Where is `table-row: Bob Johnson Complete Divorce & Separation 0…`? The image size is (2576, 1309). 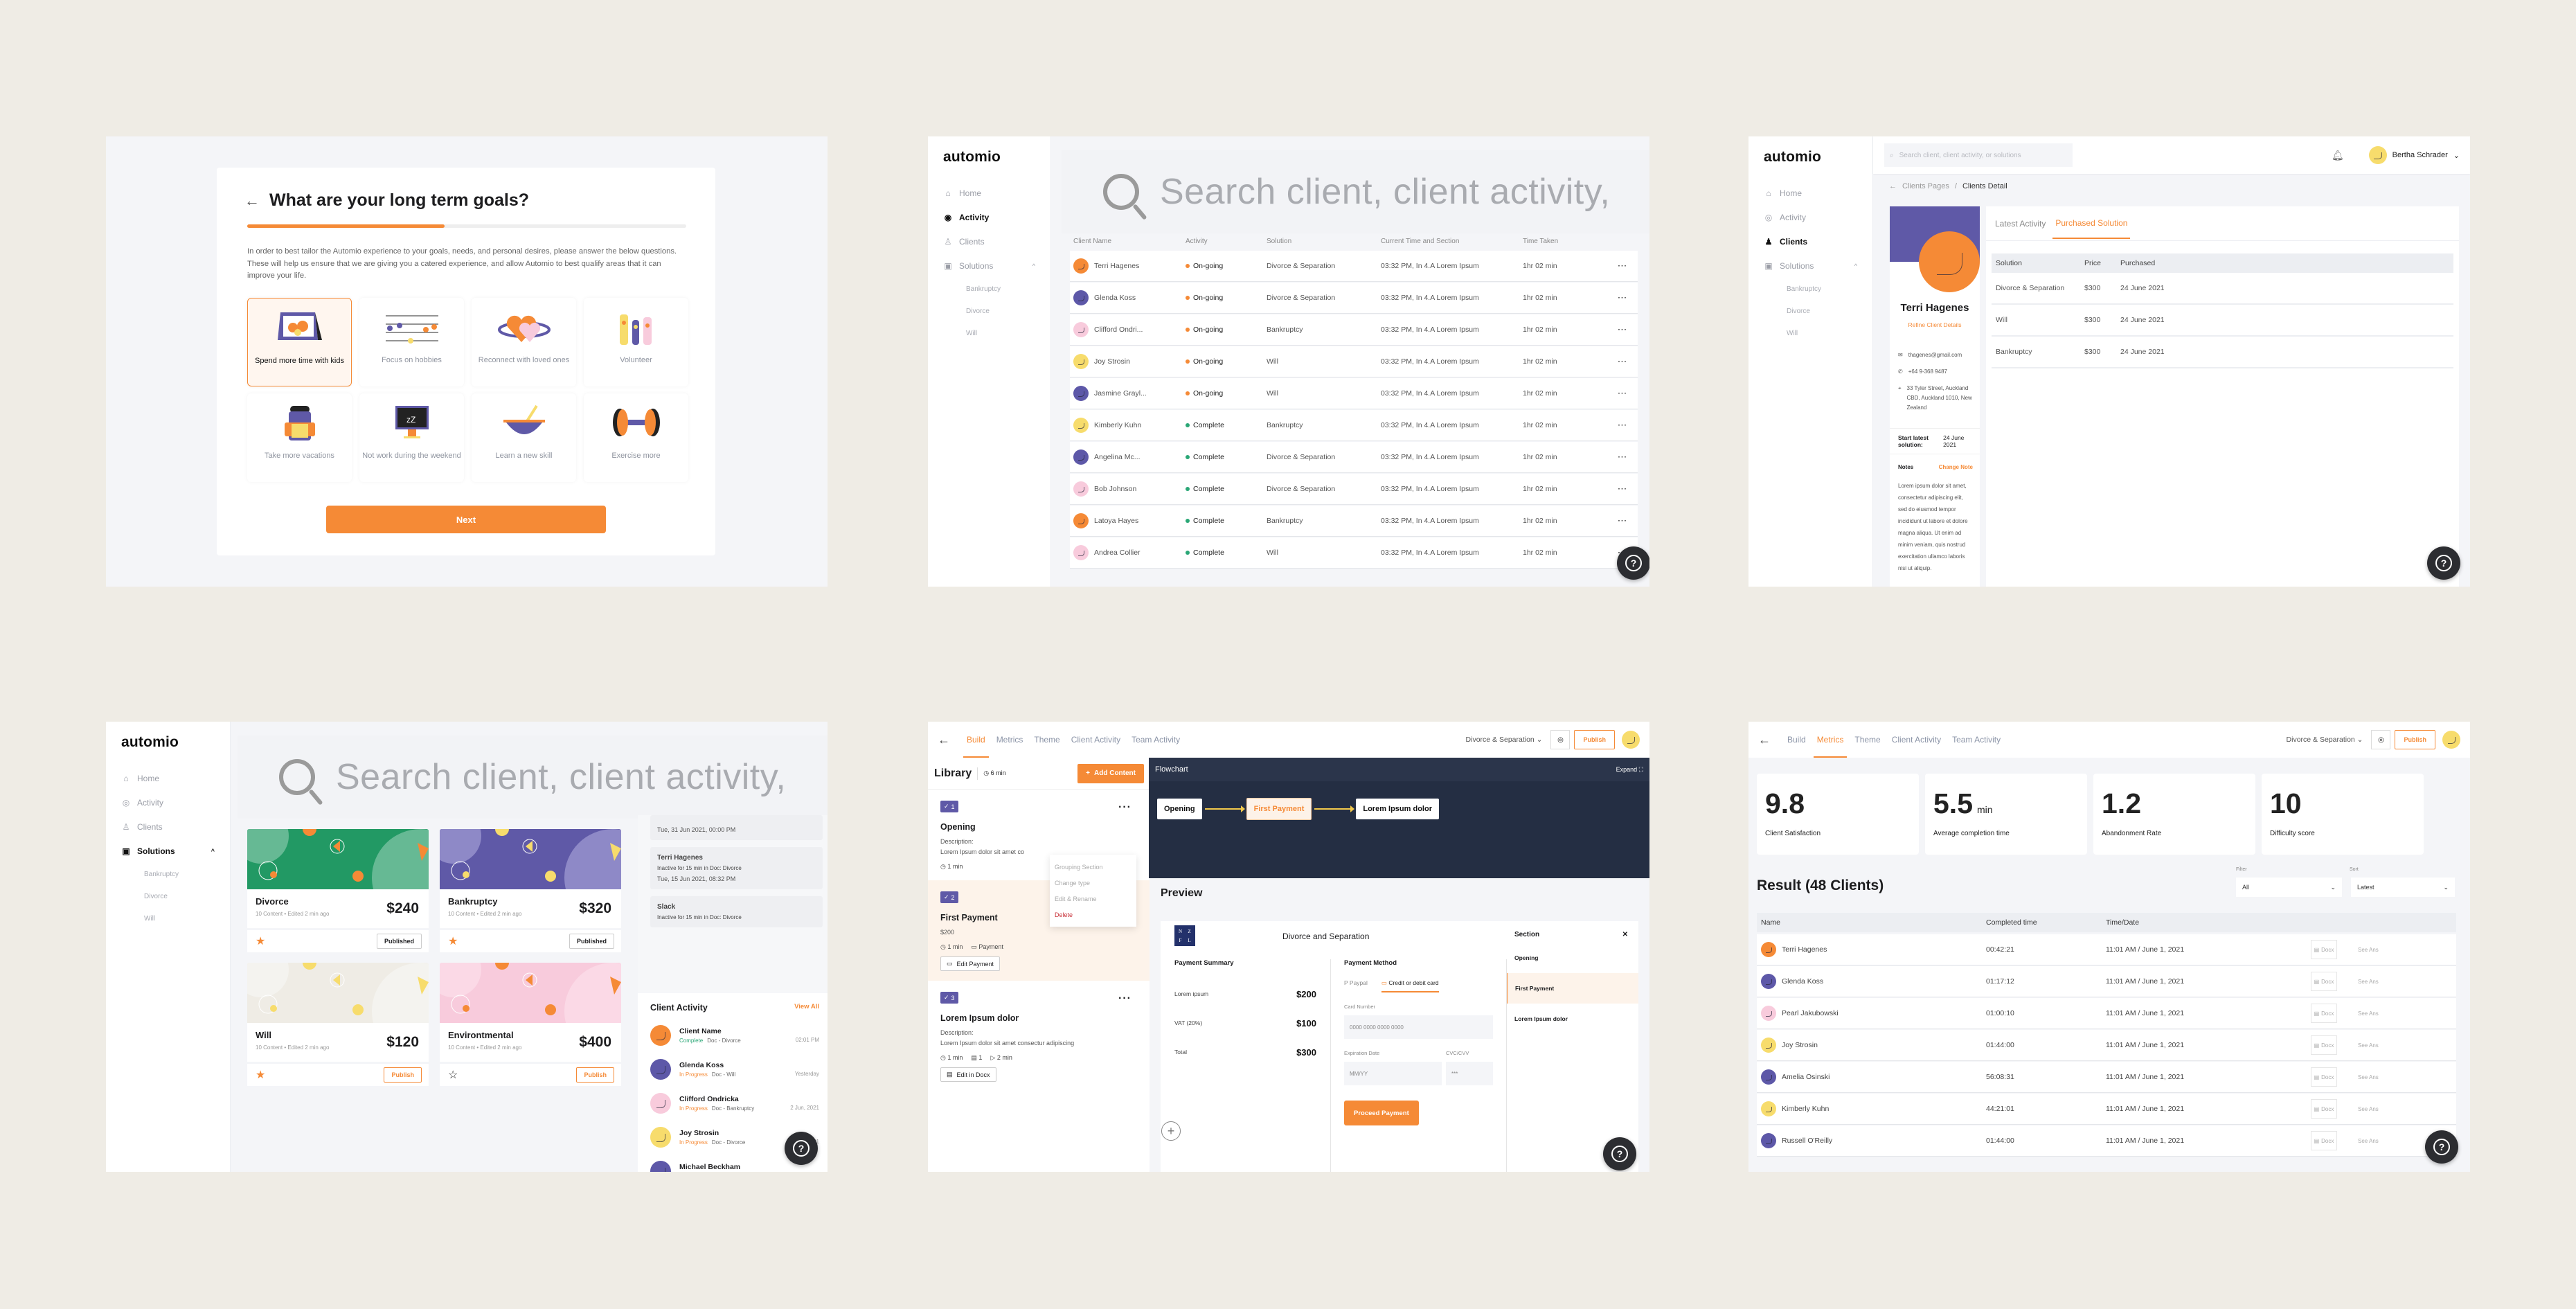 table-row: Bob Johnson Complete Divorce & Separation 0… is located at coordinates (1354, 489).